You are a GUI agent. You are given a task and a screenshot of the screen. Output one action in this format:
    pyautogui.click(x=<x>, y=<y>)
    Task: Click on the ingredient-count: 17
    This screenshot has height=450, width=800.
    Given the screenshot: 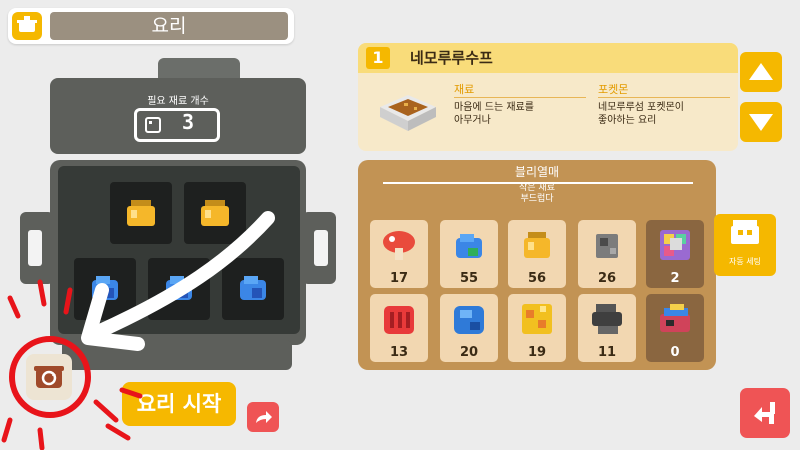 What is the action you would take?
    pyautogui.click(x=399, y=278)
    